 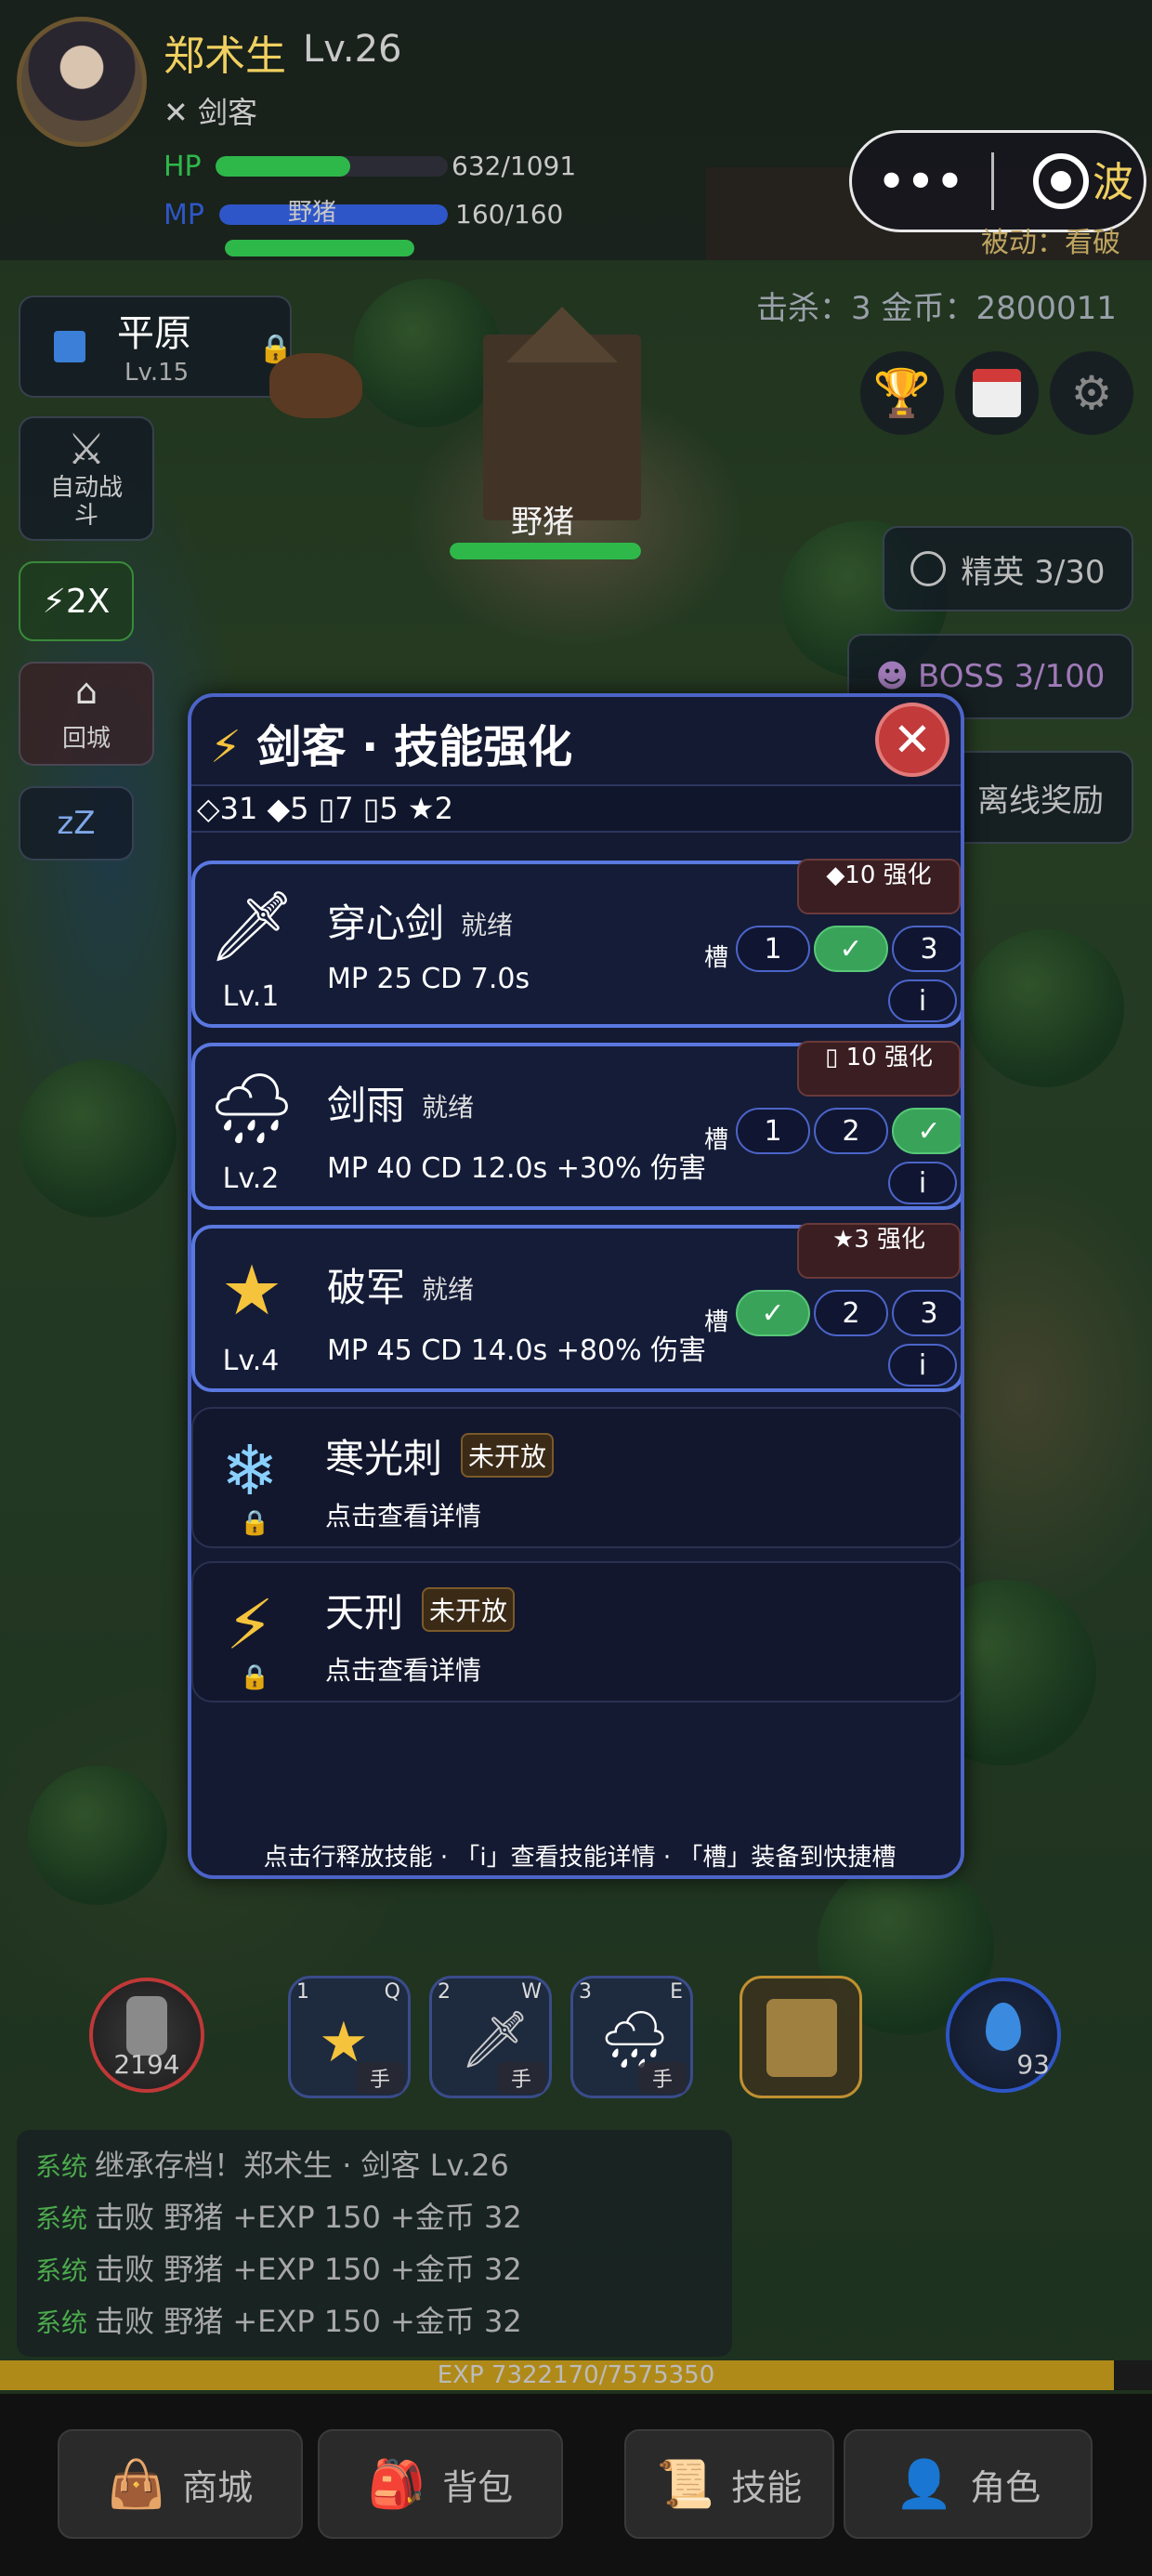 I want to click on resource-bar: ◇31 ◆5 ▯7 ▯5 ★2, so click(x=576, y=808).